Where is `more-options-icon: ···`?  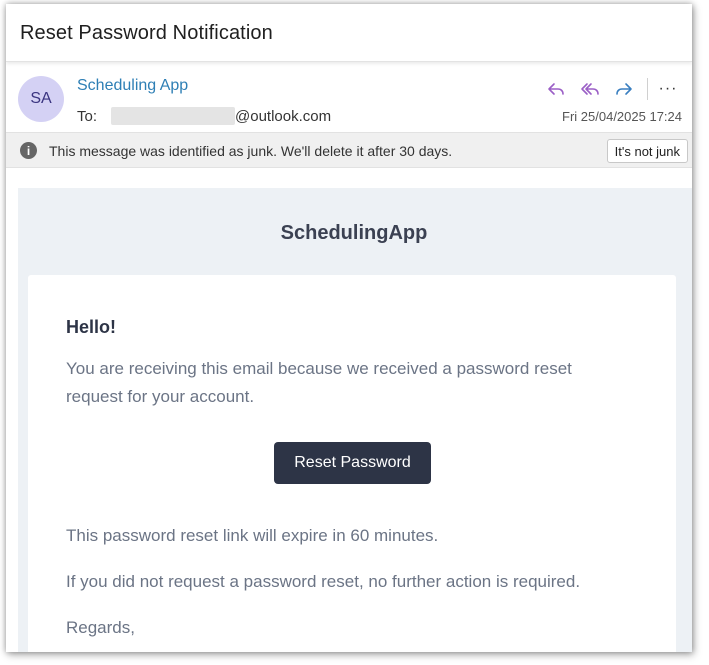 more-options-icon: ··· is located at coordinates (668, 89).